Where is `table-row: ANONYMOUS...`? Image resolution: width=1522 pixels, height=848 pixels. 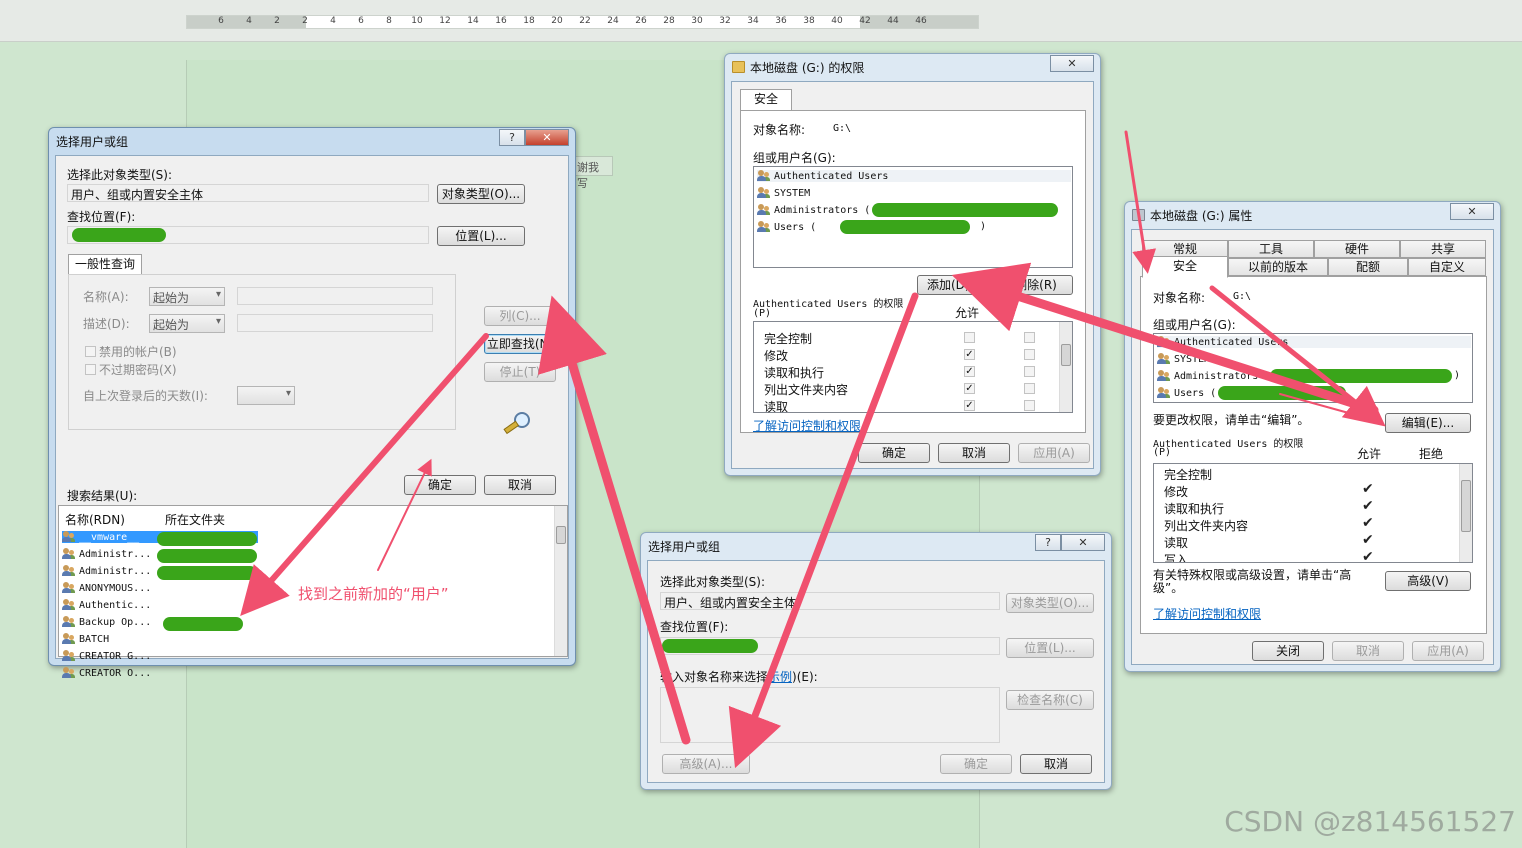
table-row: ANONYMOUS... is located at coordinates (106, 588).